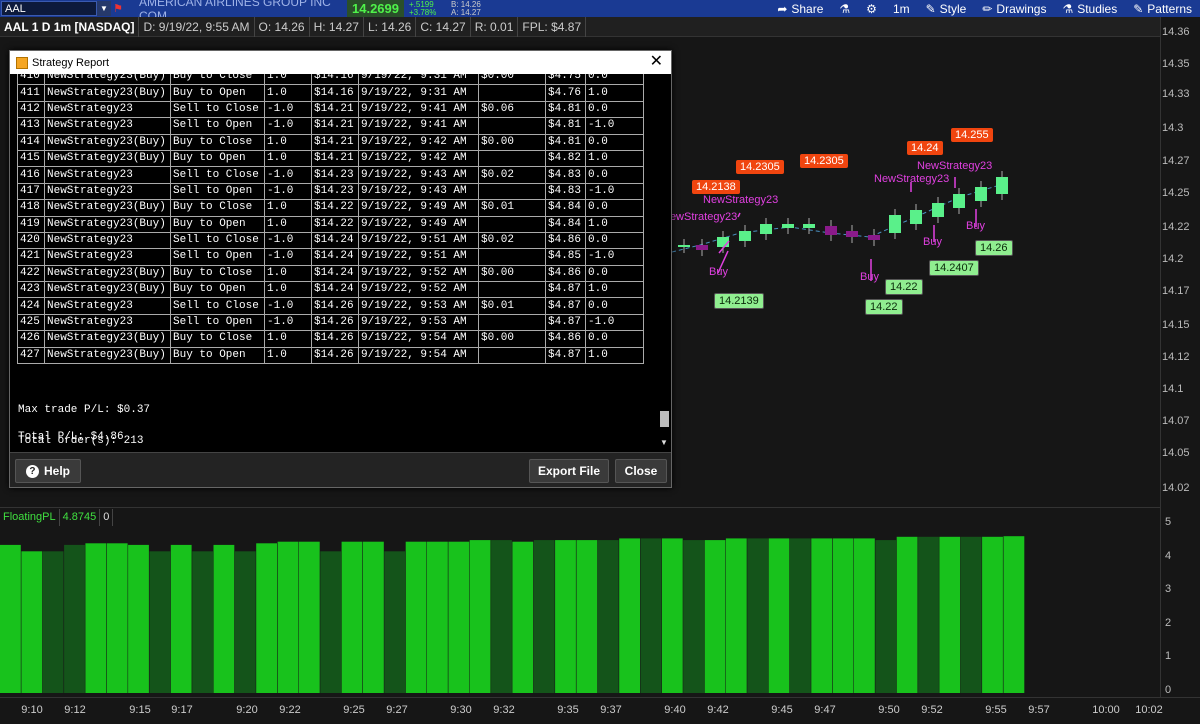 This screenshot has height=724, width=1200. What do you see at coordinates (925, 148) in the screenshot?
I see `sell-price-tag: 14.24` at bounding box center [925, 148].